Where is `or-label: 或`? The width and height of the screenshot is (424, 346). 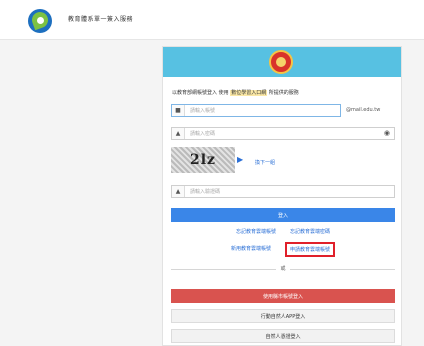
or-label: 或 is located at coordinates (283, 268).